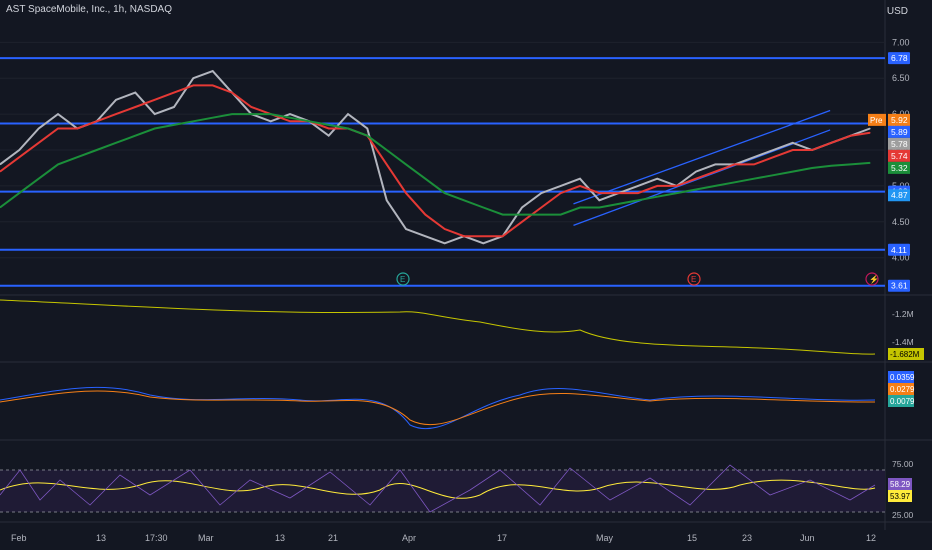  Describe the element at coordinates (900, 496) in the screenshot. I see `rsi-label: 53.97` at that location.